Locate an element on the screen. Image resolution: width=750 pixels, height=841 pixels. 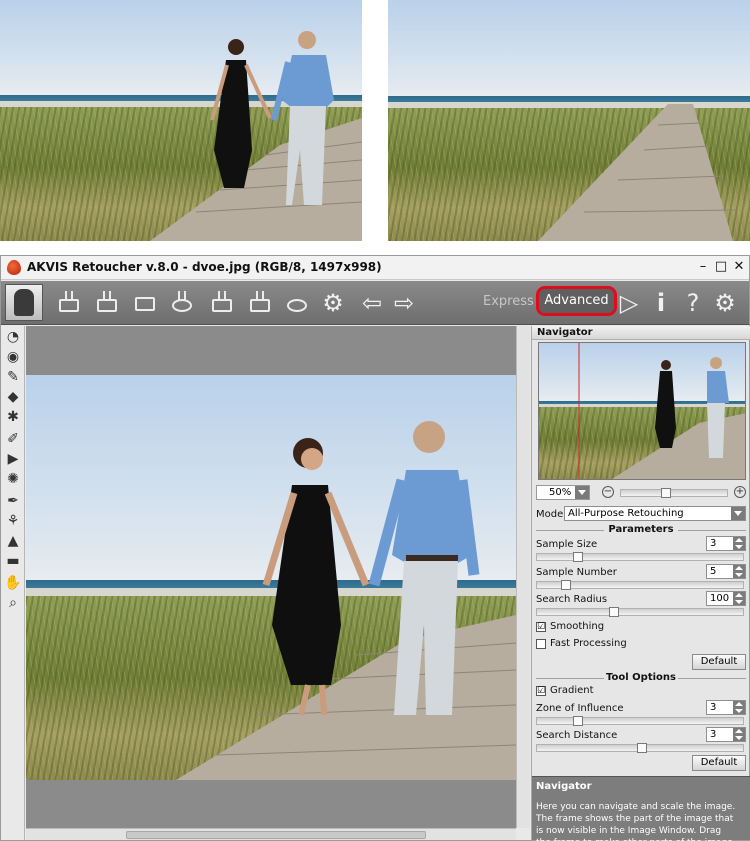
akvis-logo-icon is located at coordinates (24, 302).